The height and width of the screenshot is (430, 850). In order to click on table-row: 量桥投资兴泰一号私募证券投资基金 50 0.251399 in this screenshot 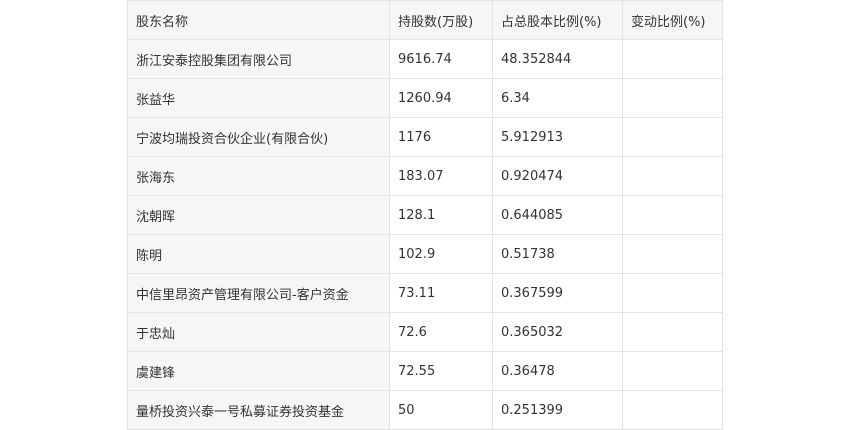, I will do `click(425, 410)`.